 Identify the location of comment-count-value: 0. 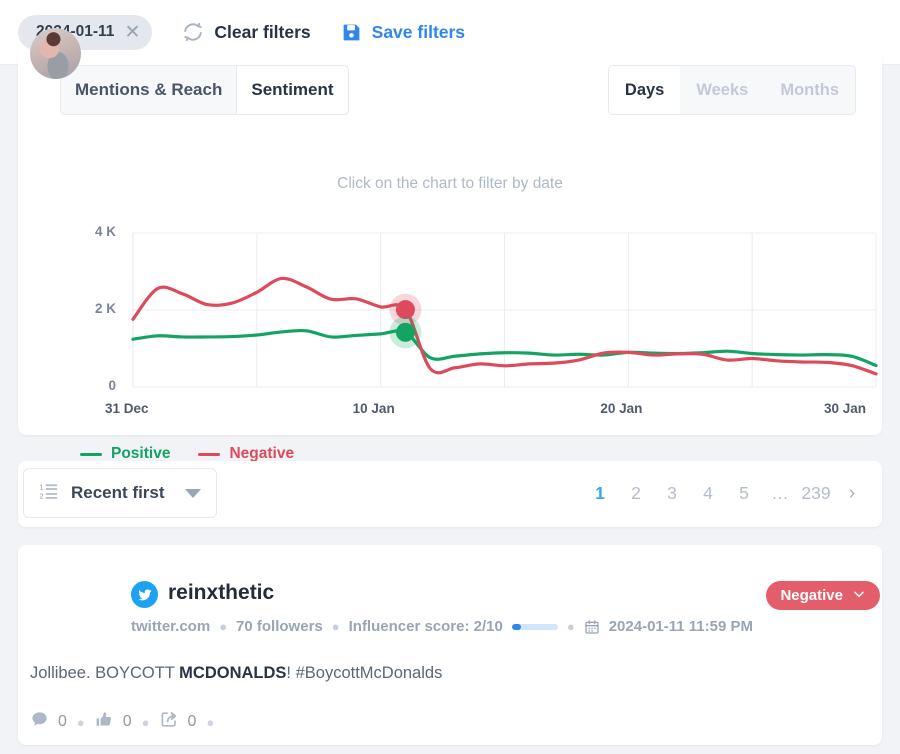
(62, 721).